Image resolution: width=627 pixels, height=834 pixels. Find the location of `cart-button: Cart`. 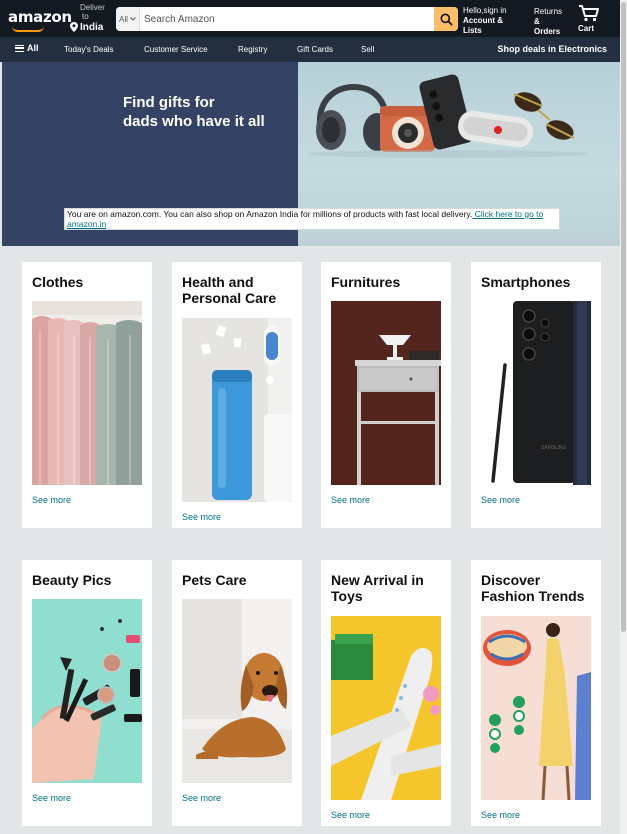

cart-button: Cart is located at coordinates (589, 18).